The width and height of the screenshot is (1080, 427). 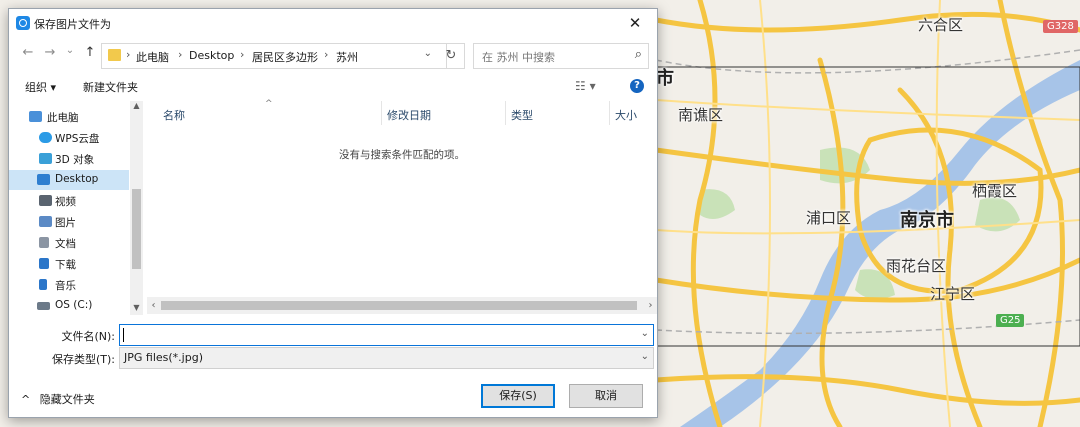 I want to click on filename-label: 文件名(N):, so click(x=88, y=336).